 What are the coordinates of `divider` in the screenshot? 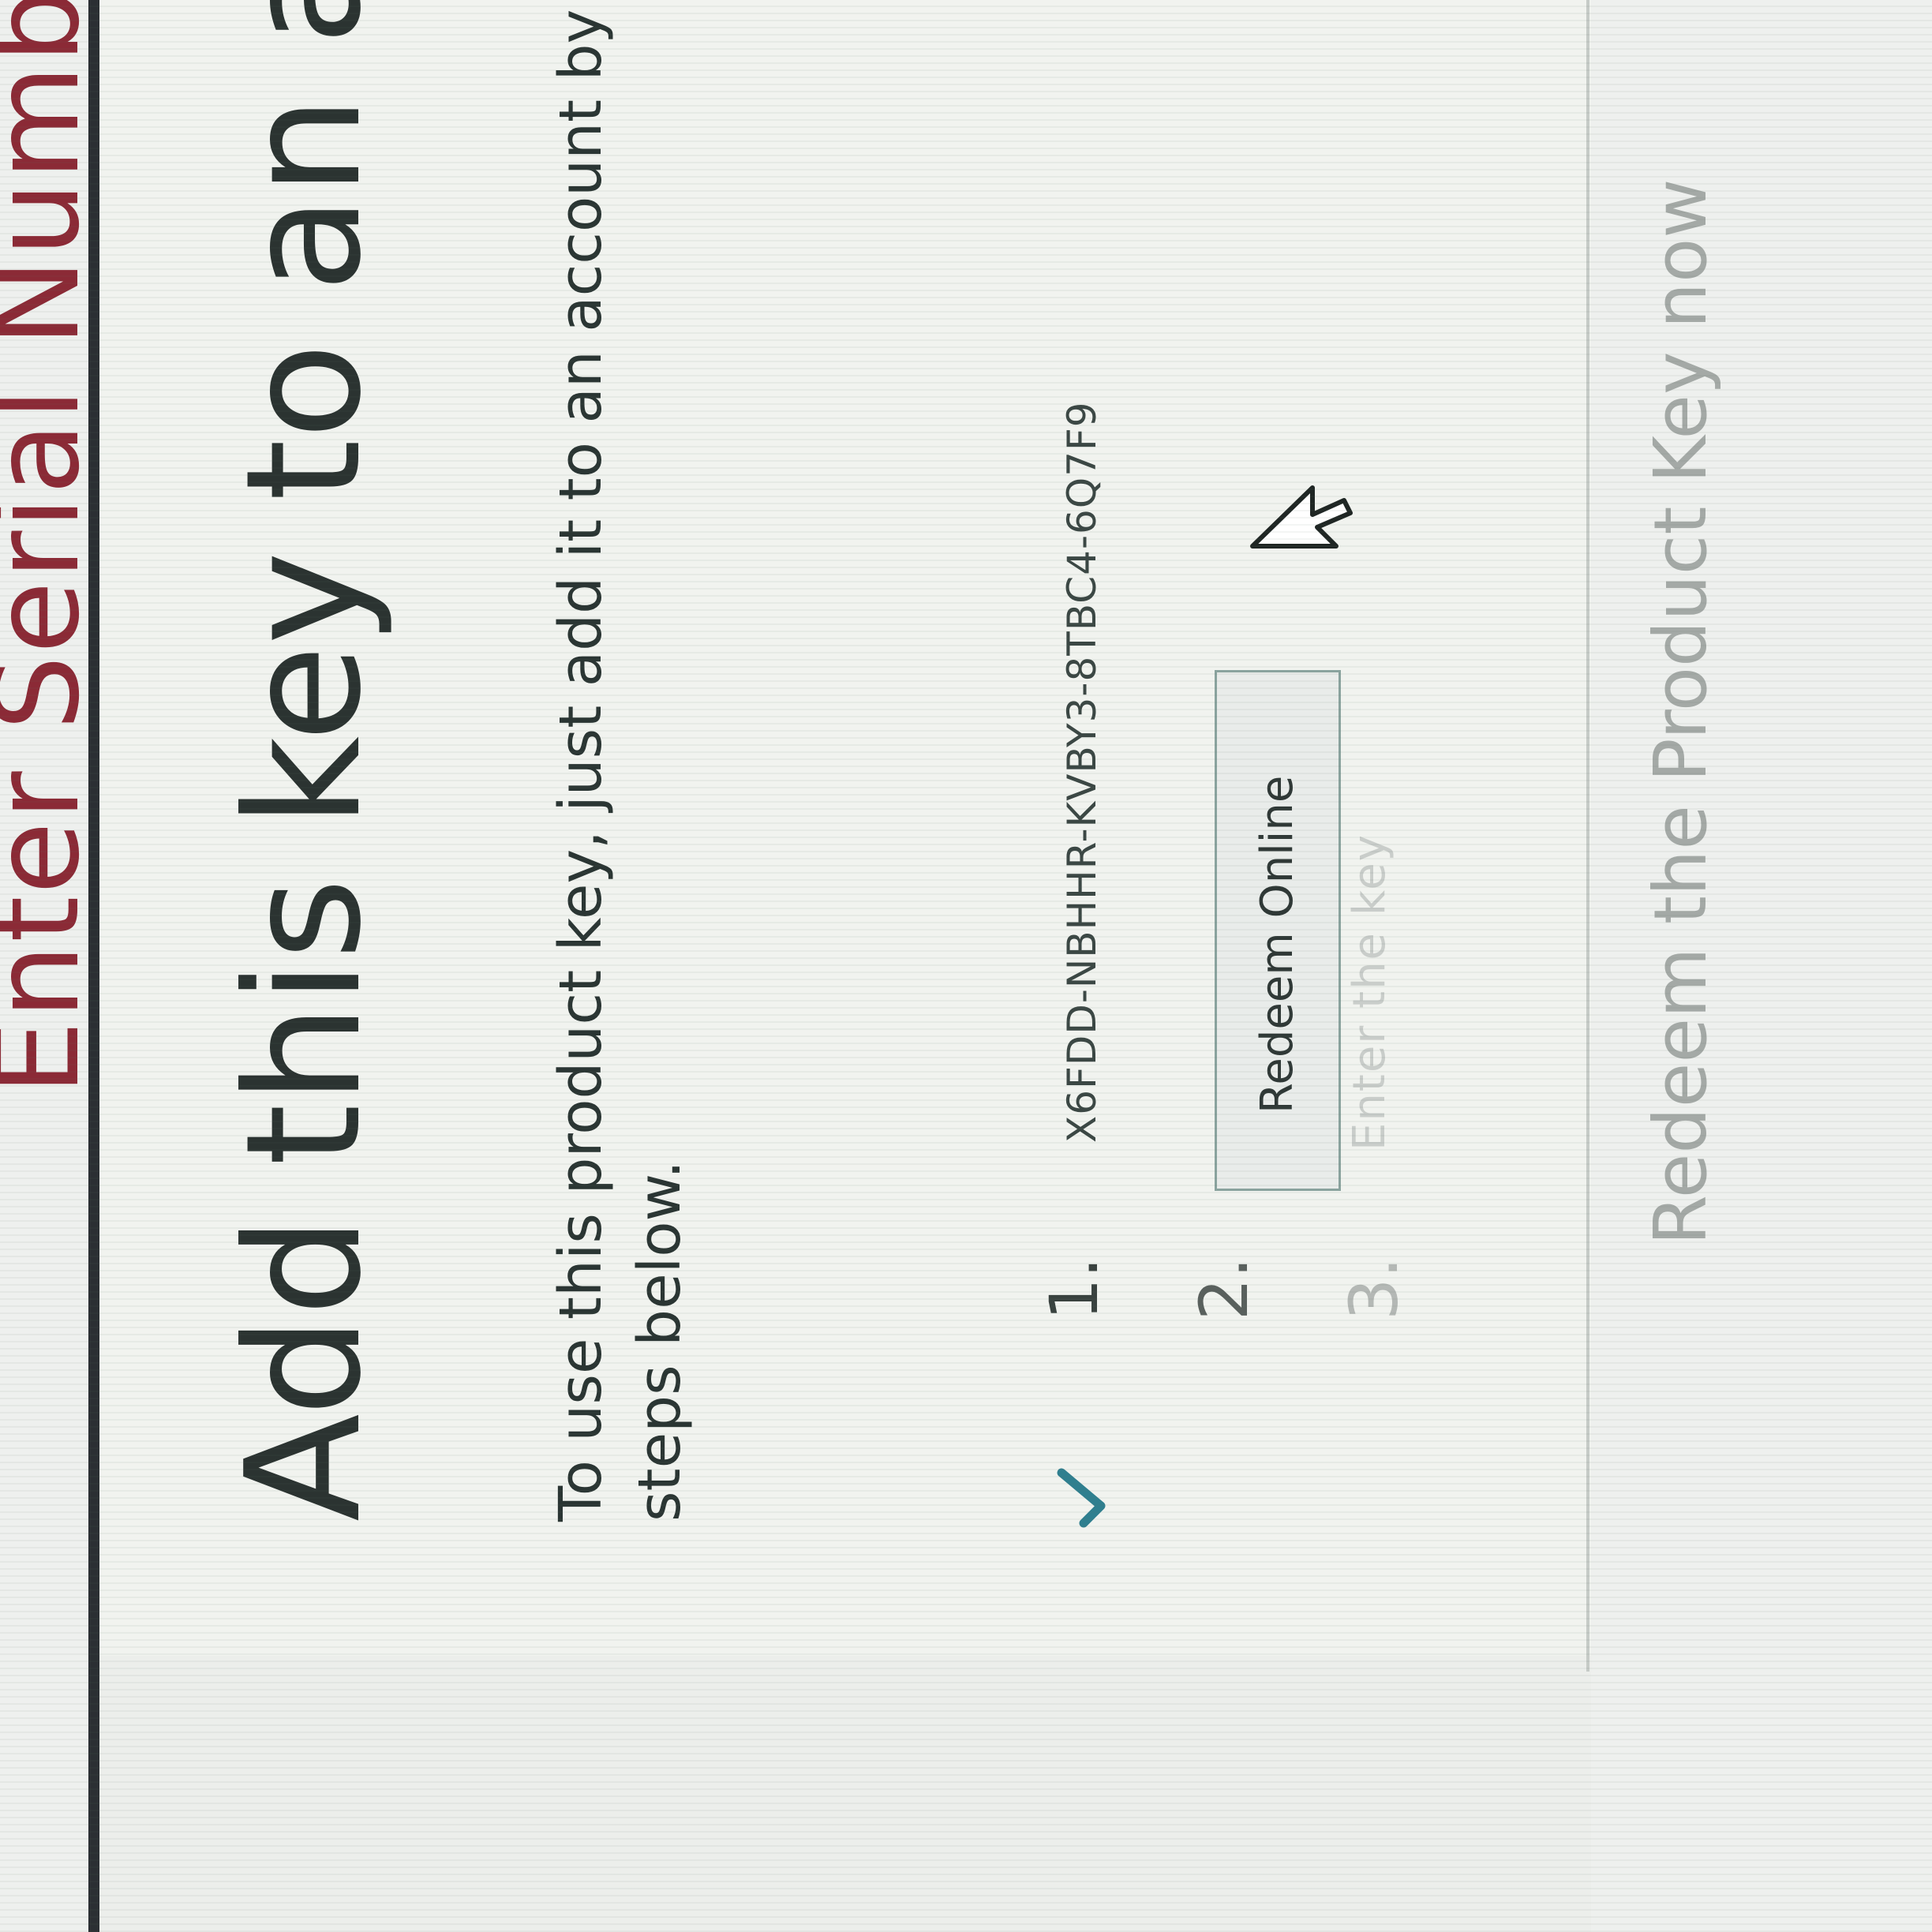 It's located at (93, 966).